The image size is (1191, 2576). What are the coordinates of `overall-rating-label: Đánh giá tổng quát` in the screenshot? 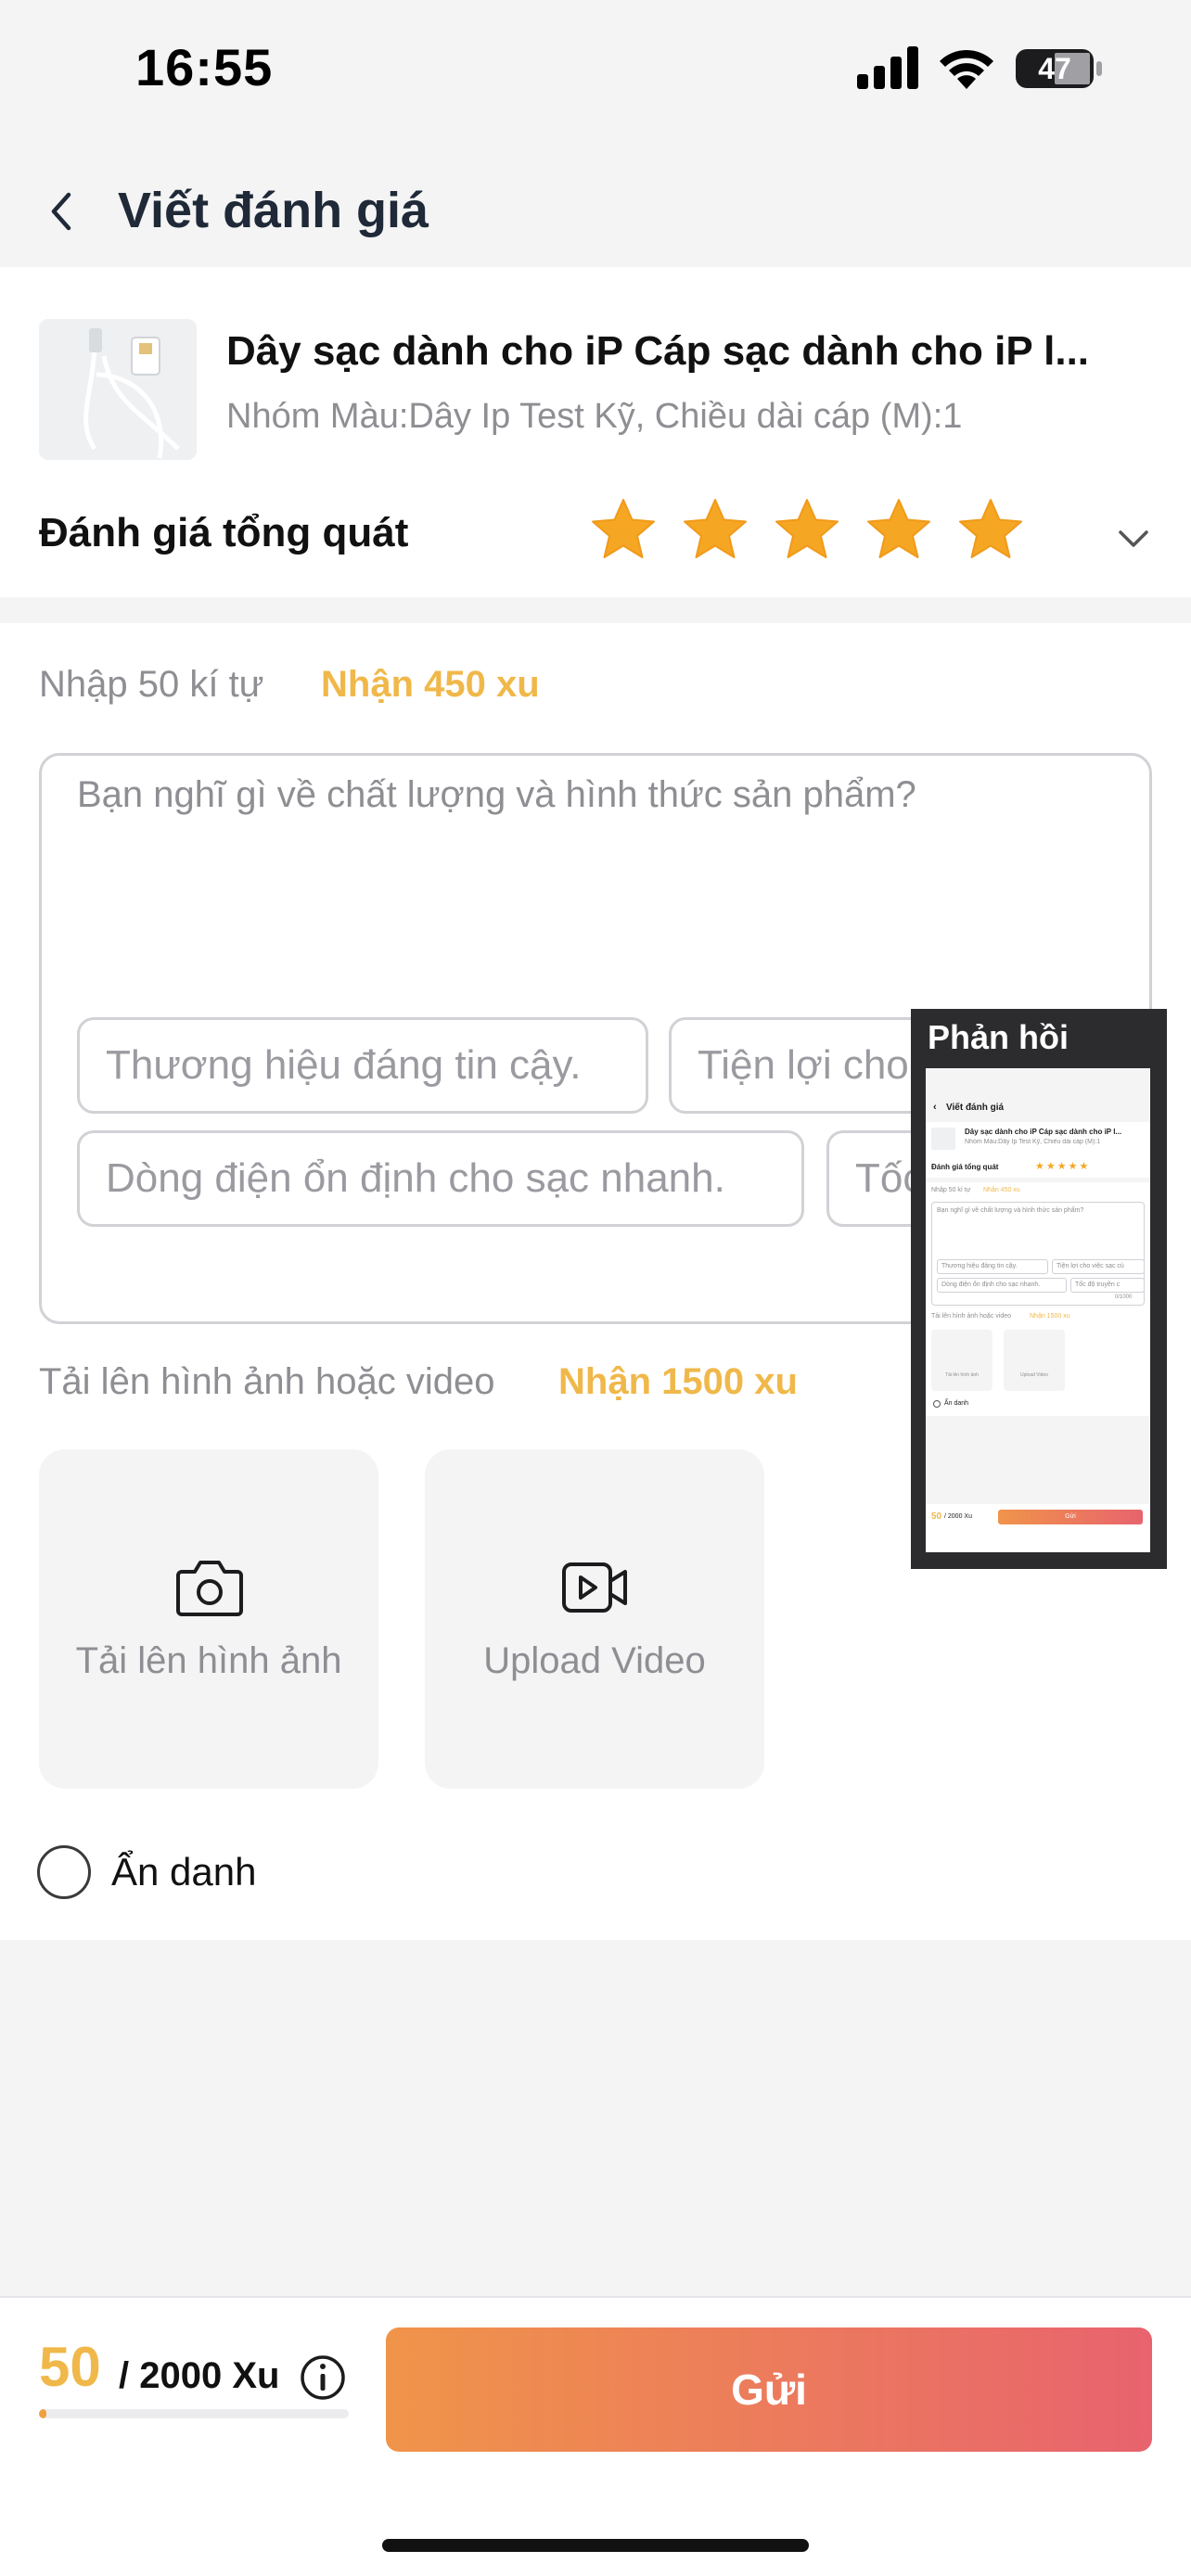 It's located at (224, 532).